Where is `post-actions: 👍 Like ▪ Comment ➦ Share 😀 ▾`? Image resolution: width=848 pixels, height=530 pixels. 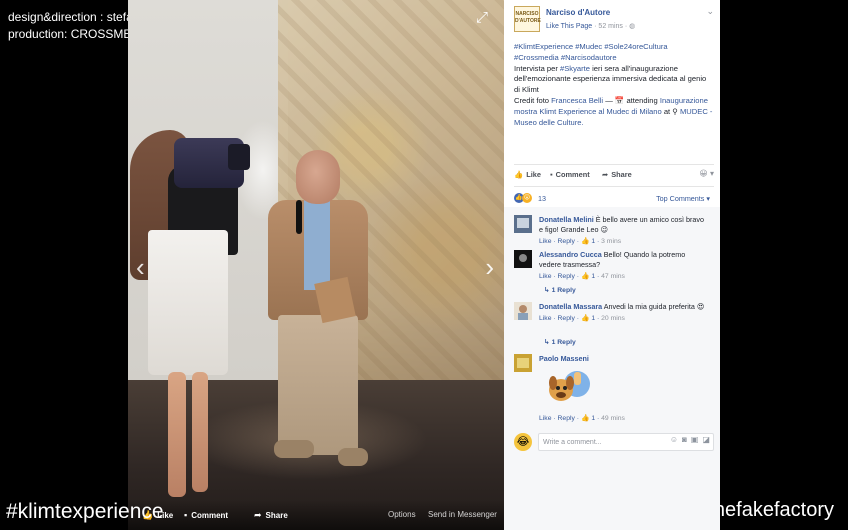
post-actions: 👍 Like ▪ Comment ➦ Share 😀 ▾ is located at coordinates (614, 175).